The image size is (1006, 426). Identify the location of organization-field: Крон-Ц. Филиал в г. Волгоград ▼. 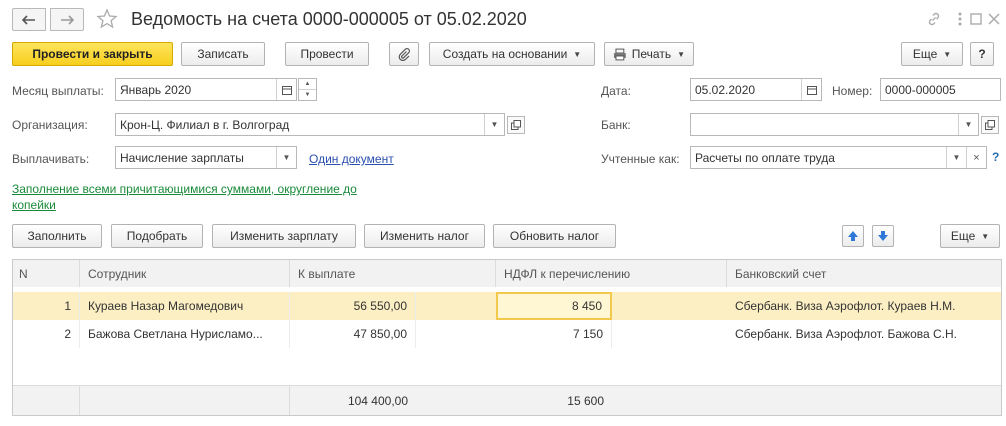
(310, 124).